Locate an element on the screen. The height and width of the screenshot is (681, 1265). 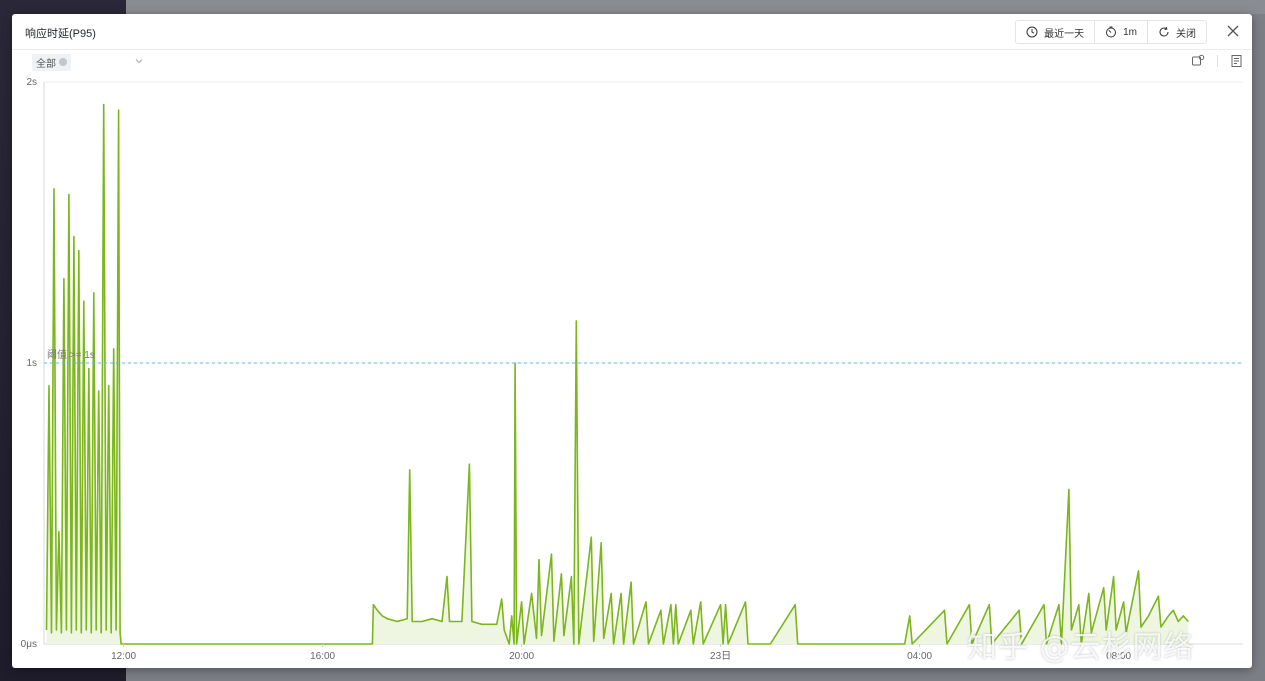
x-tick-label: 23日 is located at coordinates (720, 656).